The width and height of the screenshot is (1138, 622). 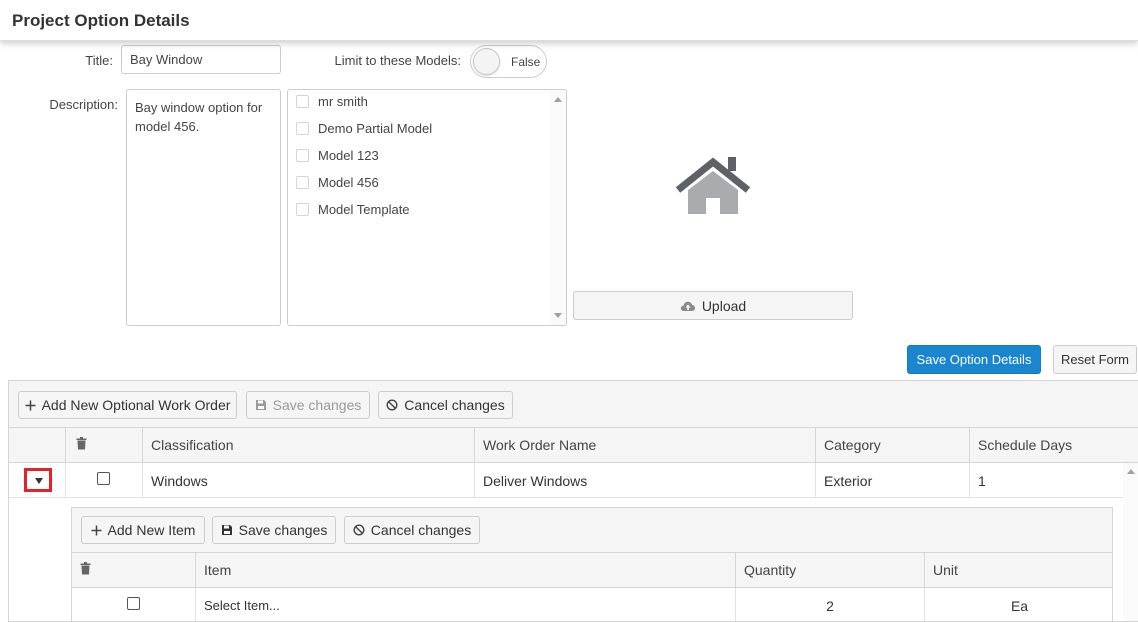 What do you see at coordinates (688, 306) in the screenshot?
I see `cloud-upload-icon` at bounding box center [688, 306].